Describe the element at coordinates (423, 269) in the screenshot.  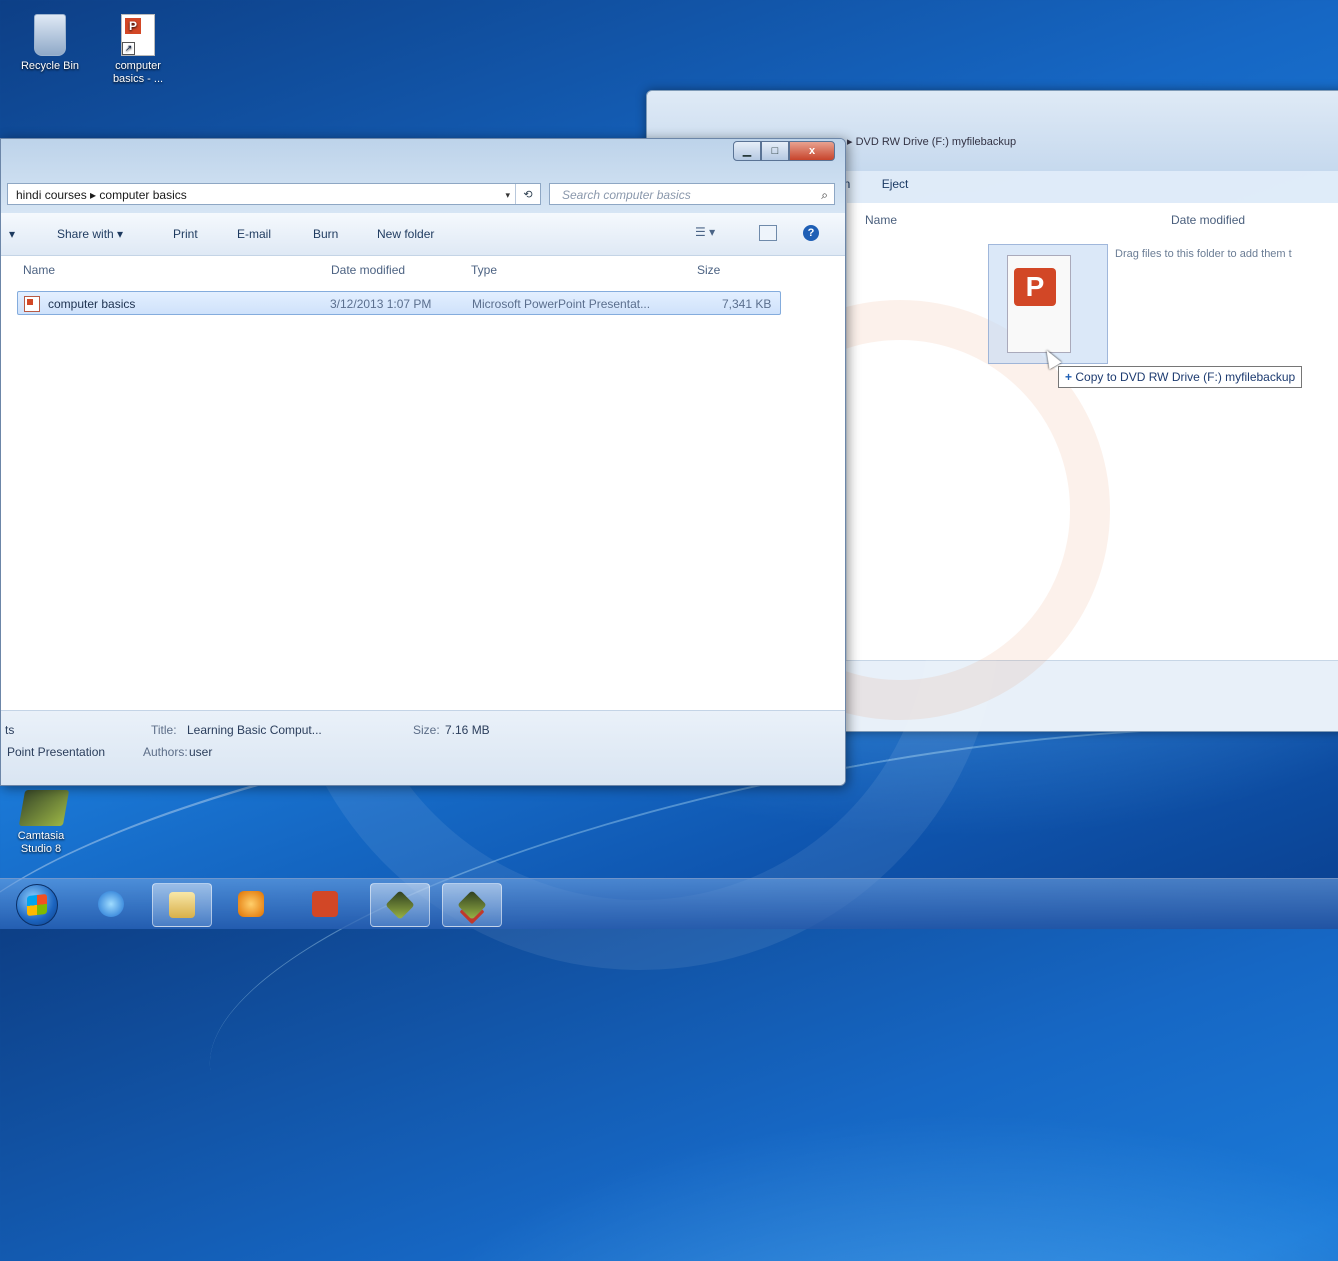
I see `column-headers: Name Date modified Type Size` at that location.